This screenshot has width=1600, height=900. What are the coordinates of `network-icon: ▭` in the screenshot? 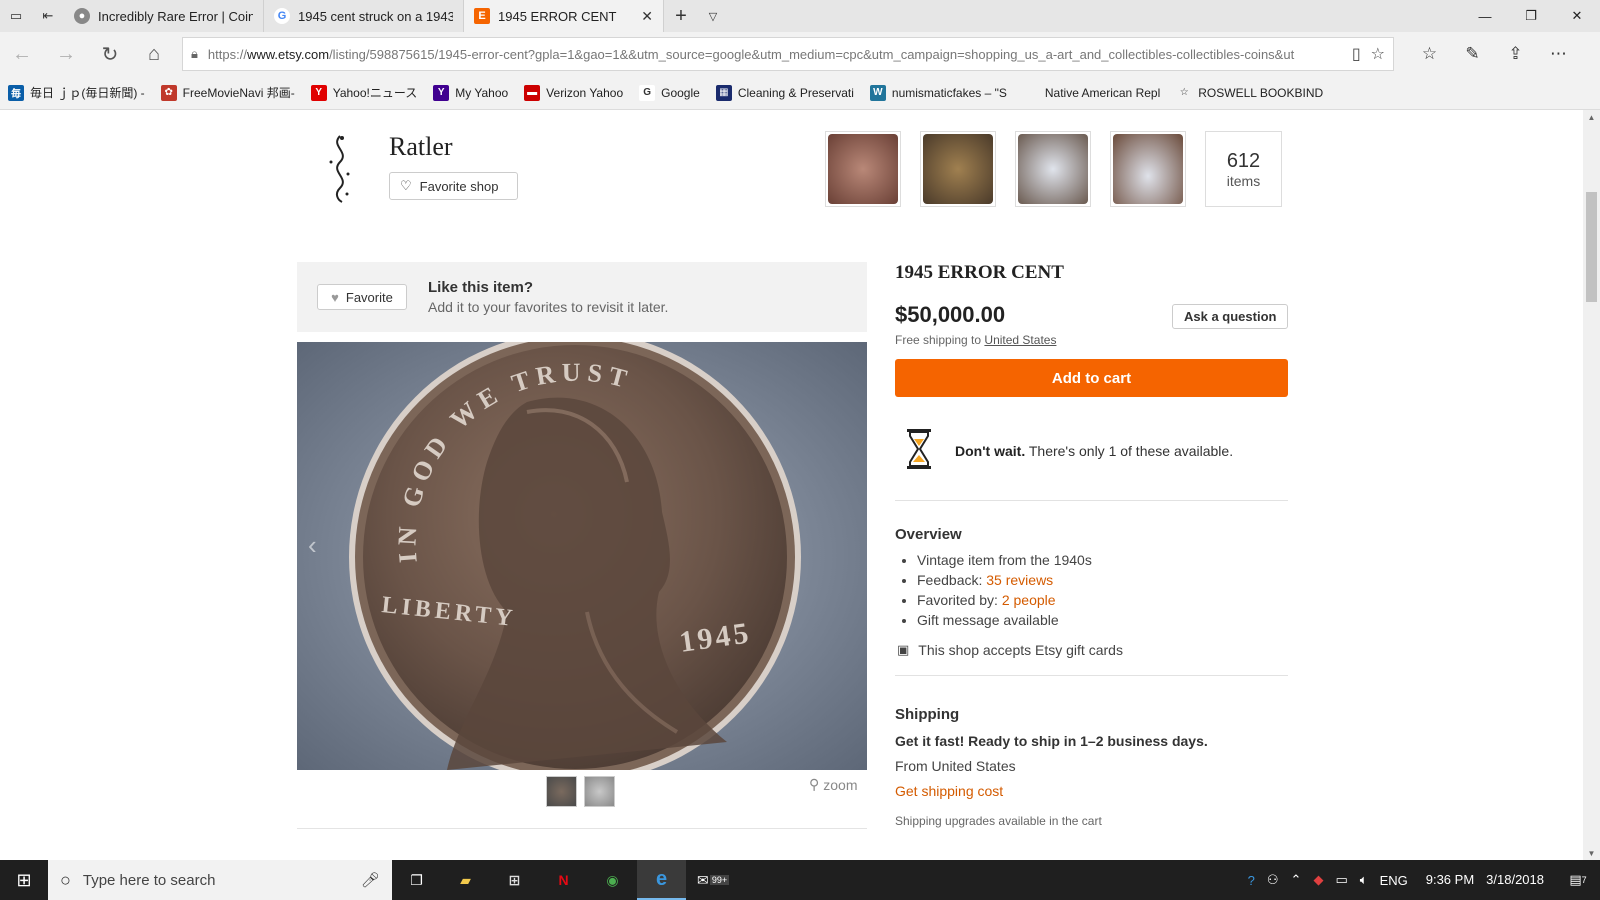 It's located at (1341, 880).